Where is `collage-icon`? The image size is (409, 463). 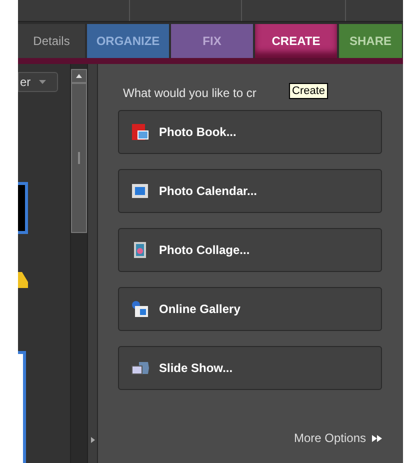
collage-icon is located at coordinates (140, 250).